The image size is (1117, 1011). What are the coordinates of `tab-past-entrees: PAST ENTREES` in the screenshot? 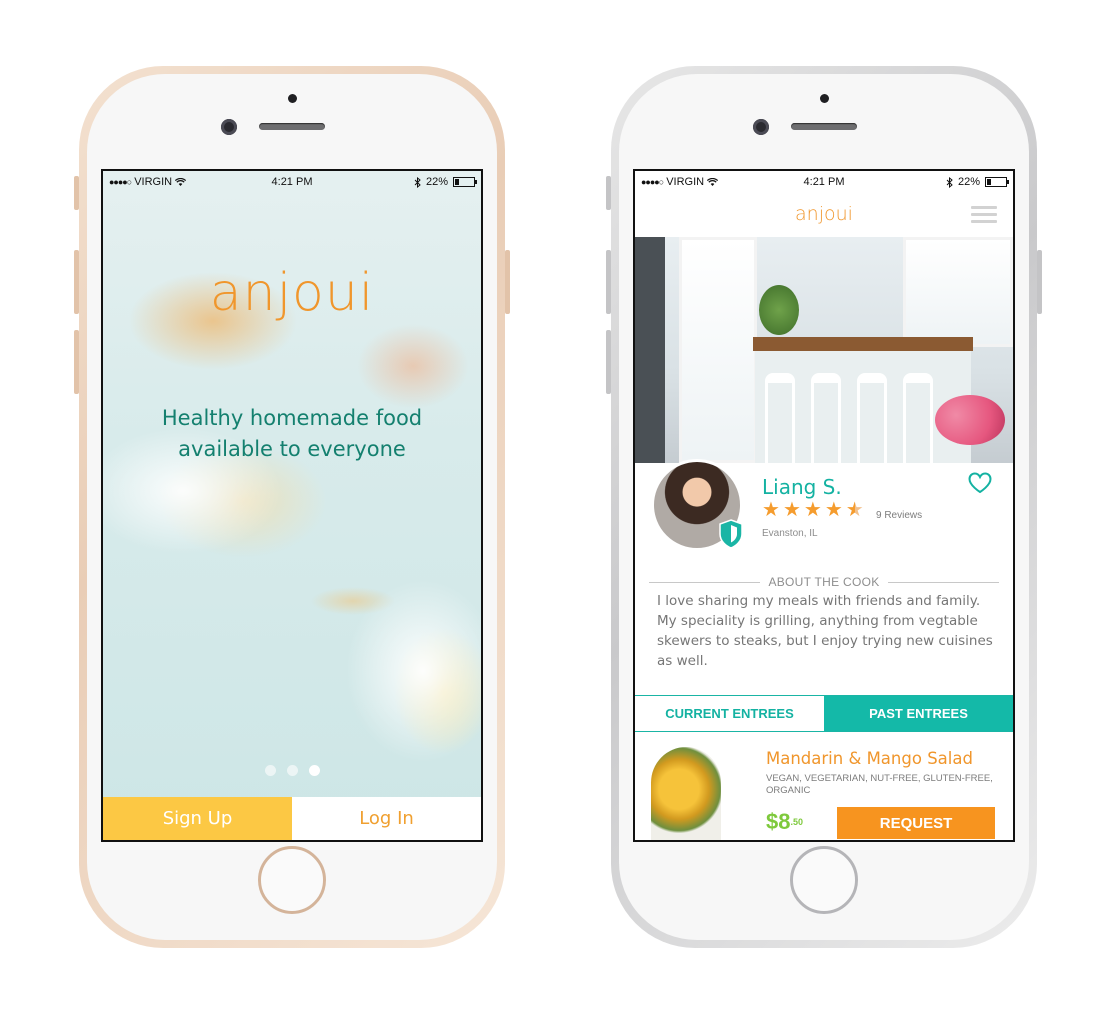 It's located at (918, 713).